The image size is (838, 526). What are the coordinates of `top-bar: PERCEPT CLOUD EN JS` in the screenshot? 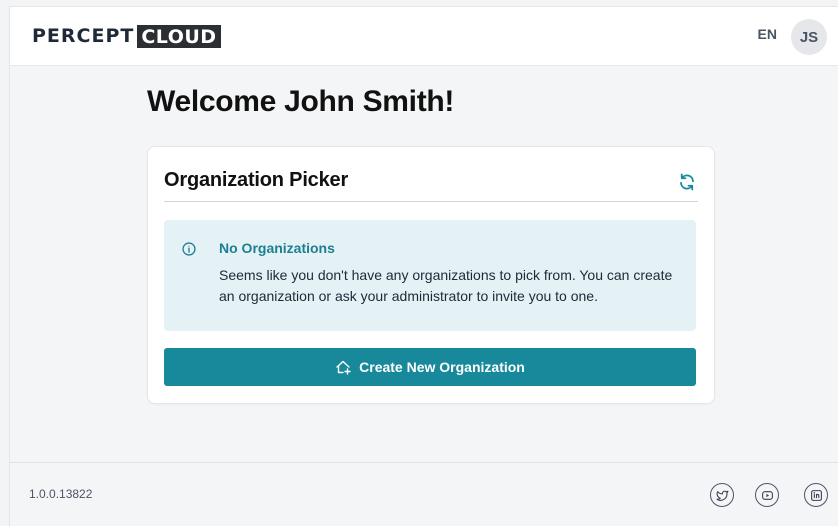 It's located at (424, 36).